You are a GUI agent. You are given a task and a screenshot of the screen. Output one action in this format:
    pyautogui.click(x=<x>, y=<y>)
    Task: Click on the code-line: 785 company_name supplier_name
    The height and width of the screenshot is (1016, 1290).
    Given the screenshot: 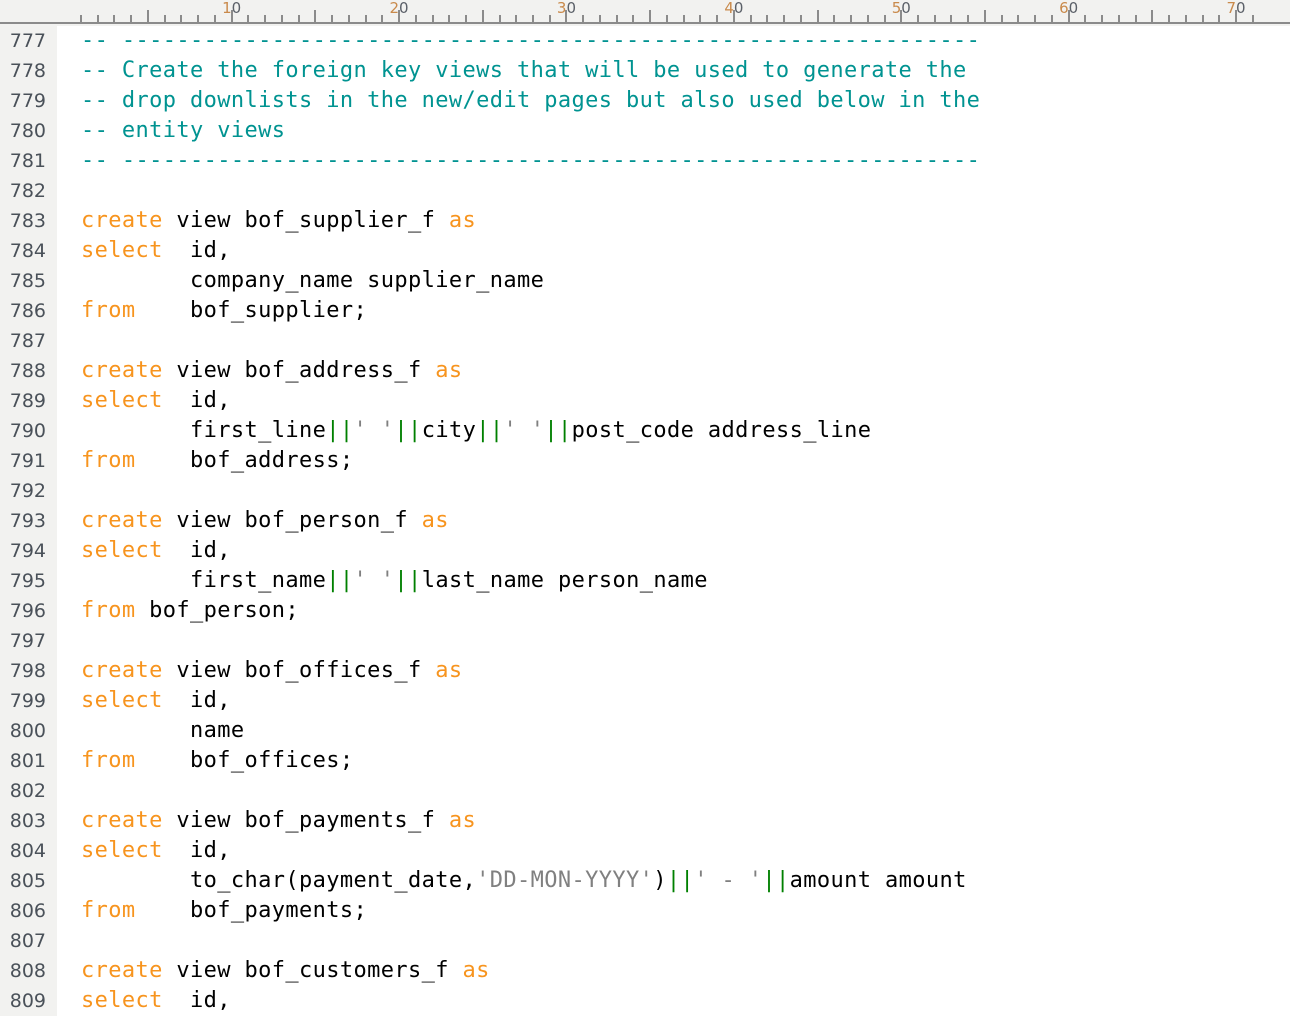 What is the action you would take?
    pyautogui.click(x=645, y=281)
    